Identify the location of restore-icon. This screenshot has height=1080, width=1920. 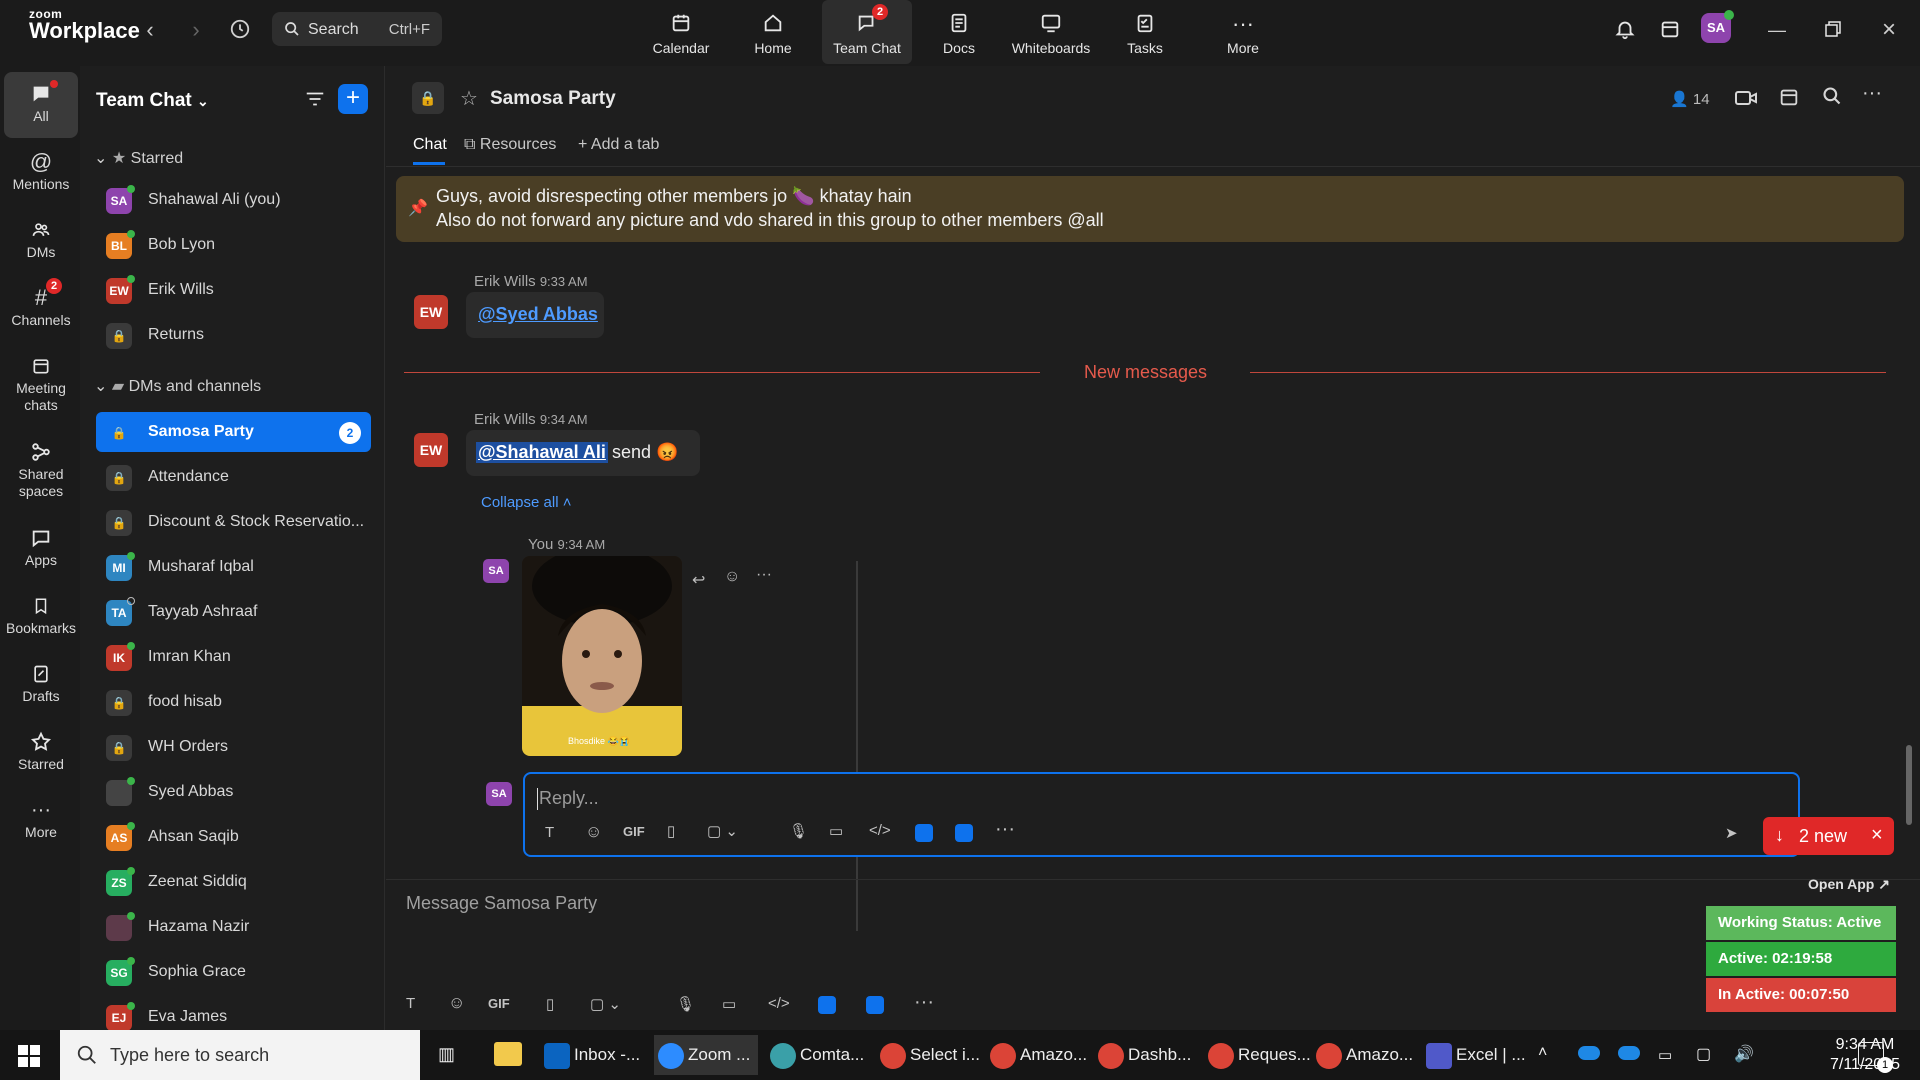
(1833, 30).